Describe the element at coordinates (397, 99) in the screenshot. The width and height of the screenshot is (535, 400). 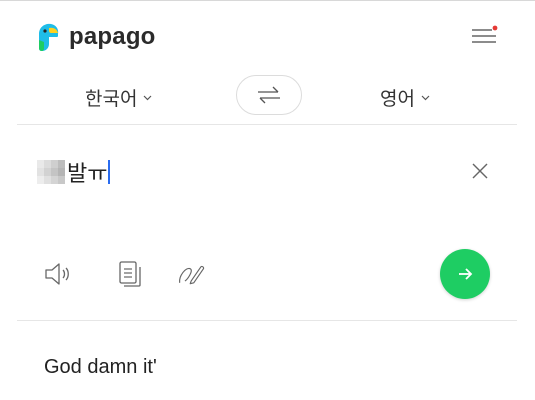
I see `target-language-label: 영어` at that location.